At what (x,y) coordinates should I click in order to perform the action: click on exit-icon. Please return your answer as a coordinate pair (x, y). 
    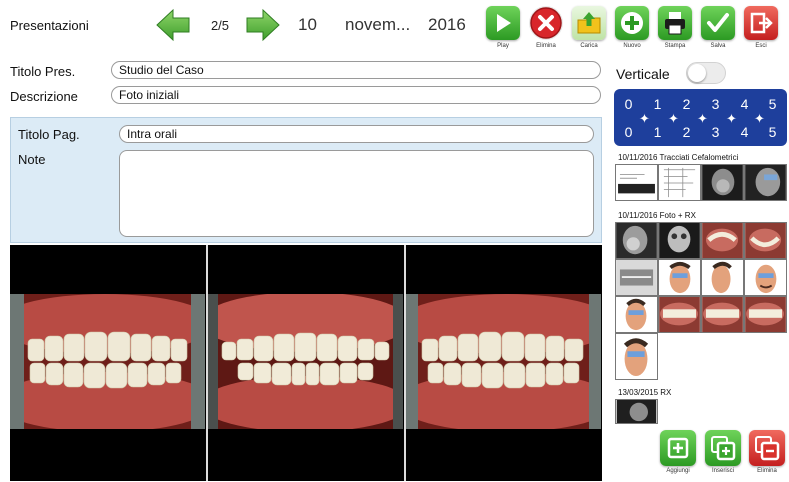
    Looking at the image, I should click on (761, 23).